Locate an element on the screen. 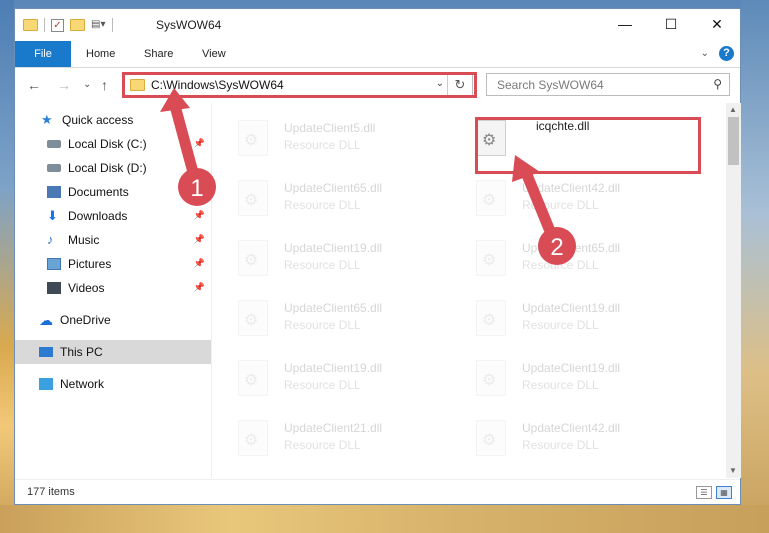  tab-home: Home is located at coordinates (100, 54).